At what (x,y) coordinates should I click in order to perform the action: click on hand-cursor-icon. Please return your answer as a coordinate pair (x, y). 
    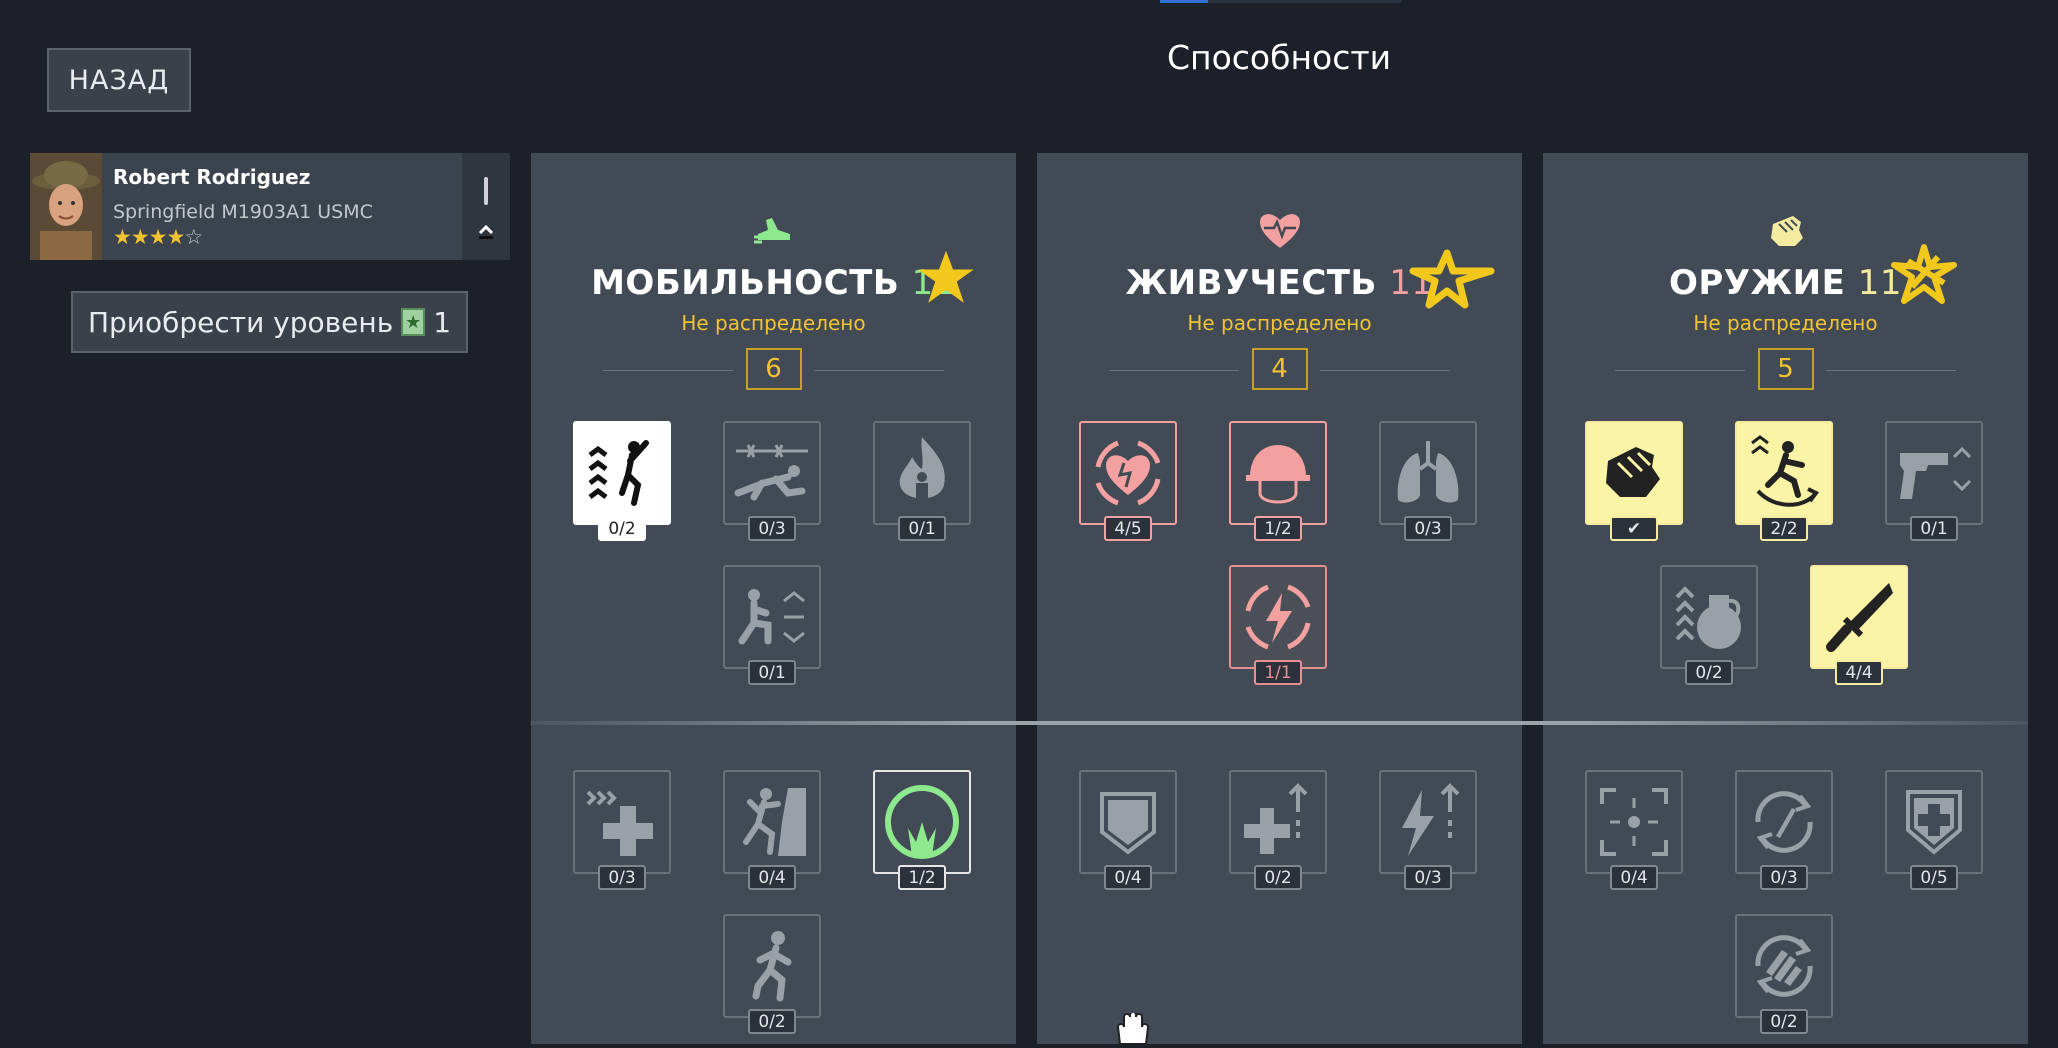
    Looking at the image, I should click on (1132, 1029).